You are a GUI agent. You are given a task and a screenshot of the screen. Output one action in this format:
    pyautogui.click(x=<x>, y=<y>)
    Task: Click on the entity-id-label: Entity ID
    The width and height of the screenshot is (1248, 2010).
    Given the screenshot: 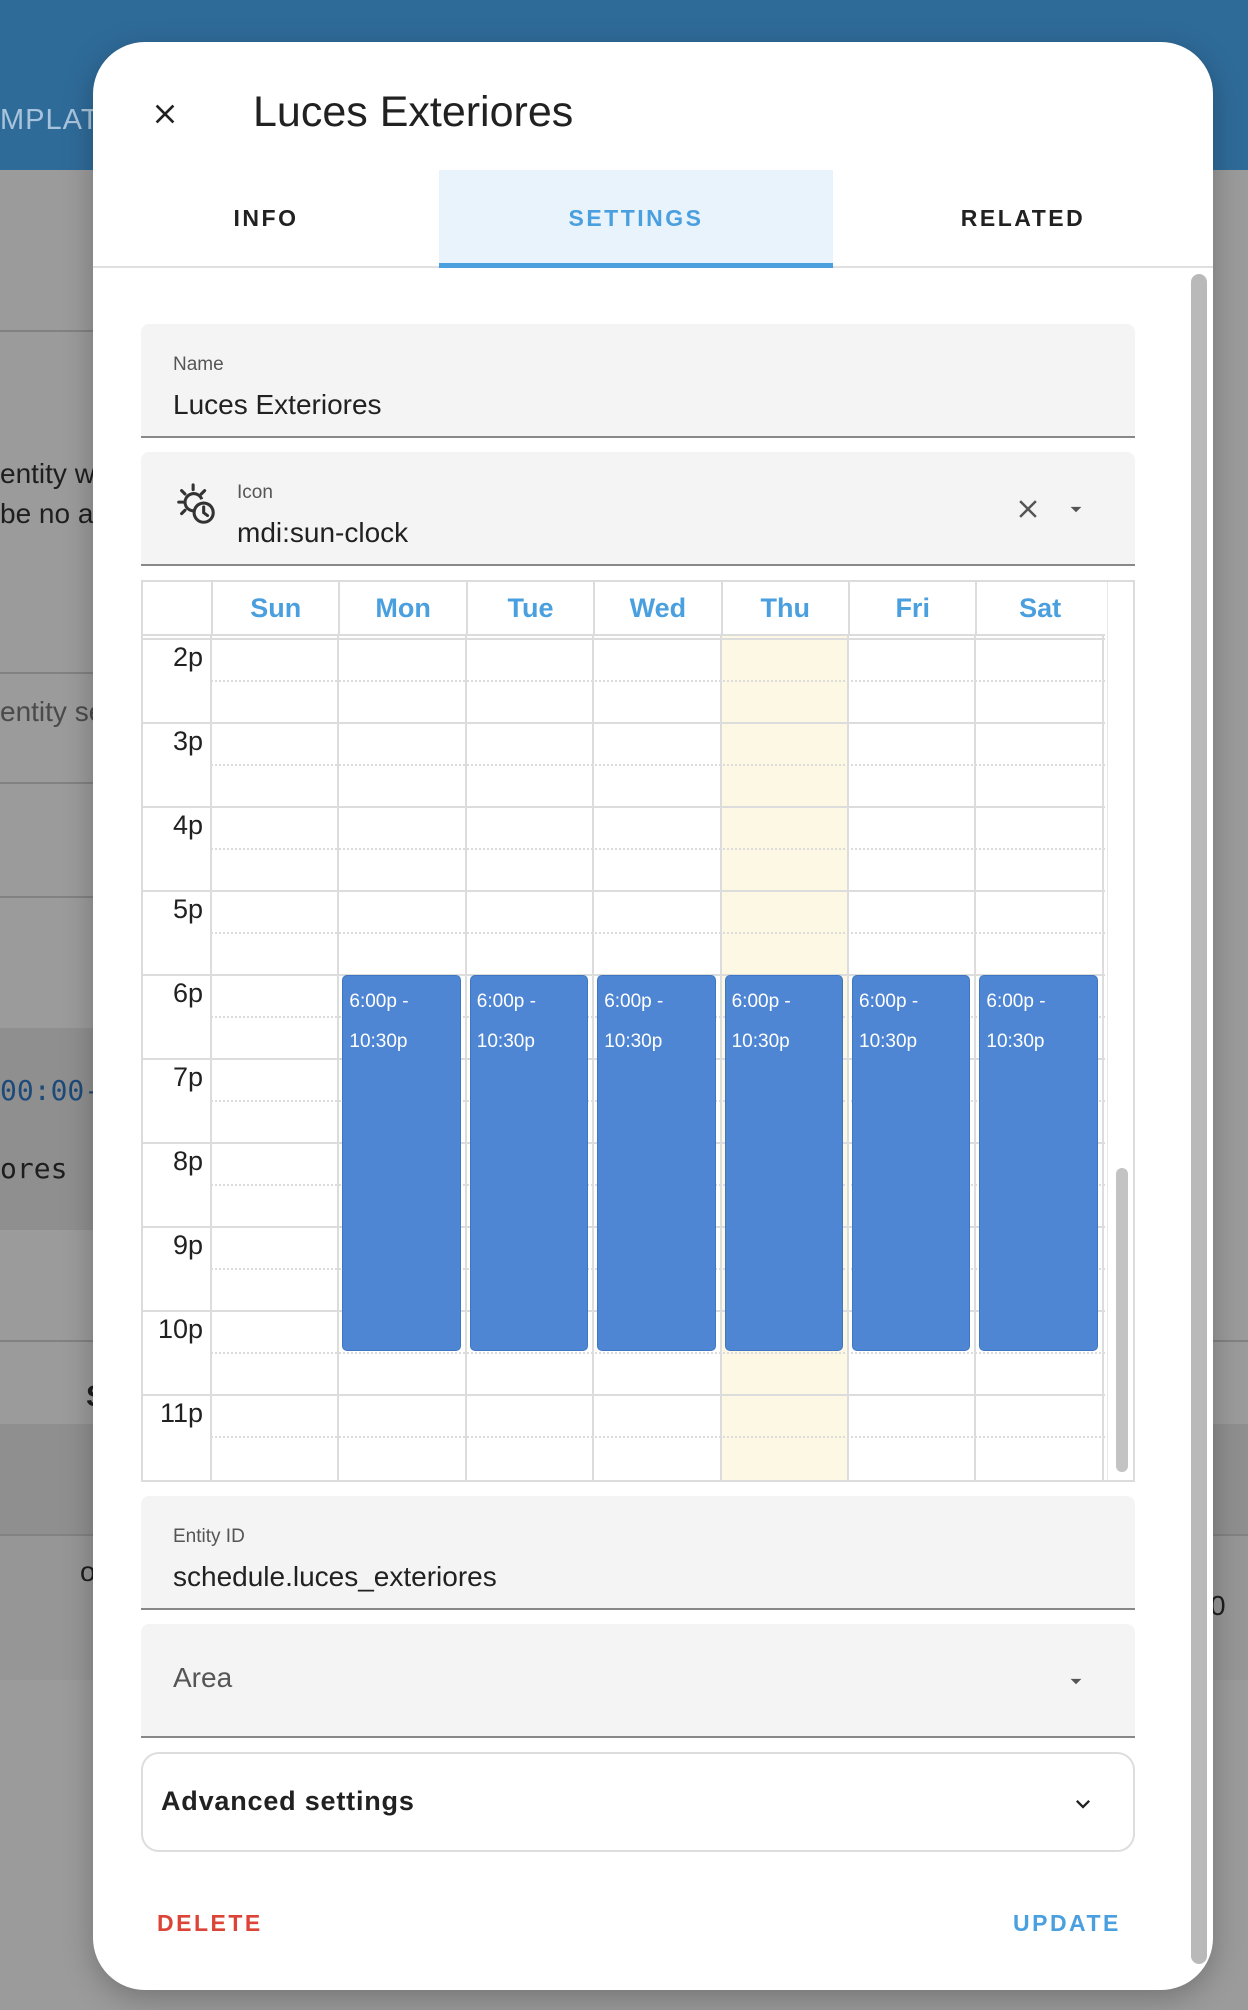 What is the action you would take?
    pyautogui.click(x=209, y=1536)
    